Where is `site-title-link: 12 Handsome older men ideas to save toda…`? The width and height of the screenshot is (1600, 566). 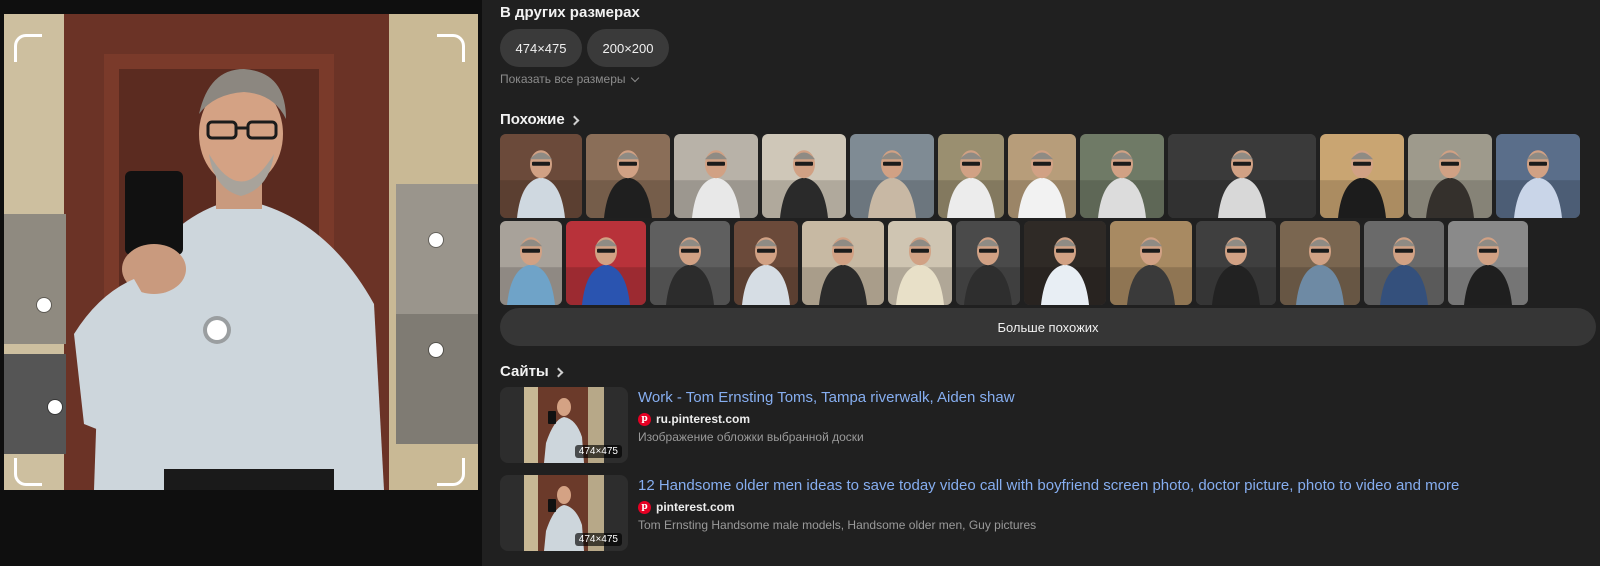 site-title-link: 12 Handsome older men ideas to save toda… is located at coordinates (1048, 485).